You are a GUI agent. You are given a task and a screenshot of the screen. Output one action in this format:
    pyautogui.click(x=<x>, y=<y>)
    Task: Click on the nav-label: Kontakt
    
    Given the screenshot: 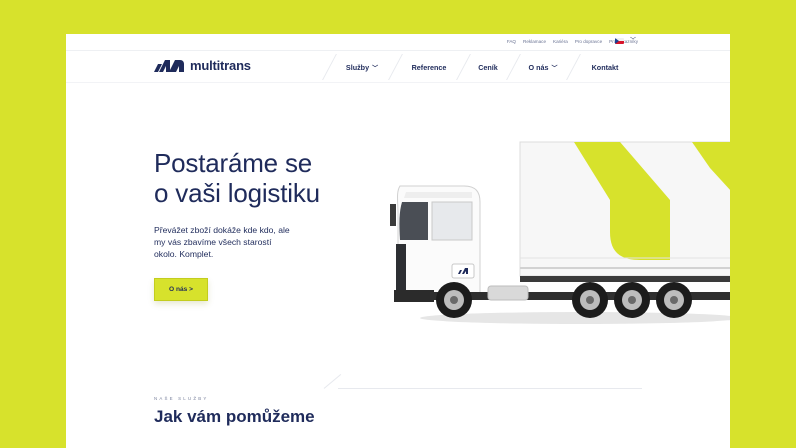 What is the action you would take?
    pyautogui.click(x=605, y=67)
    